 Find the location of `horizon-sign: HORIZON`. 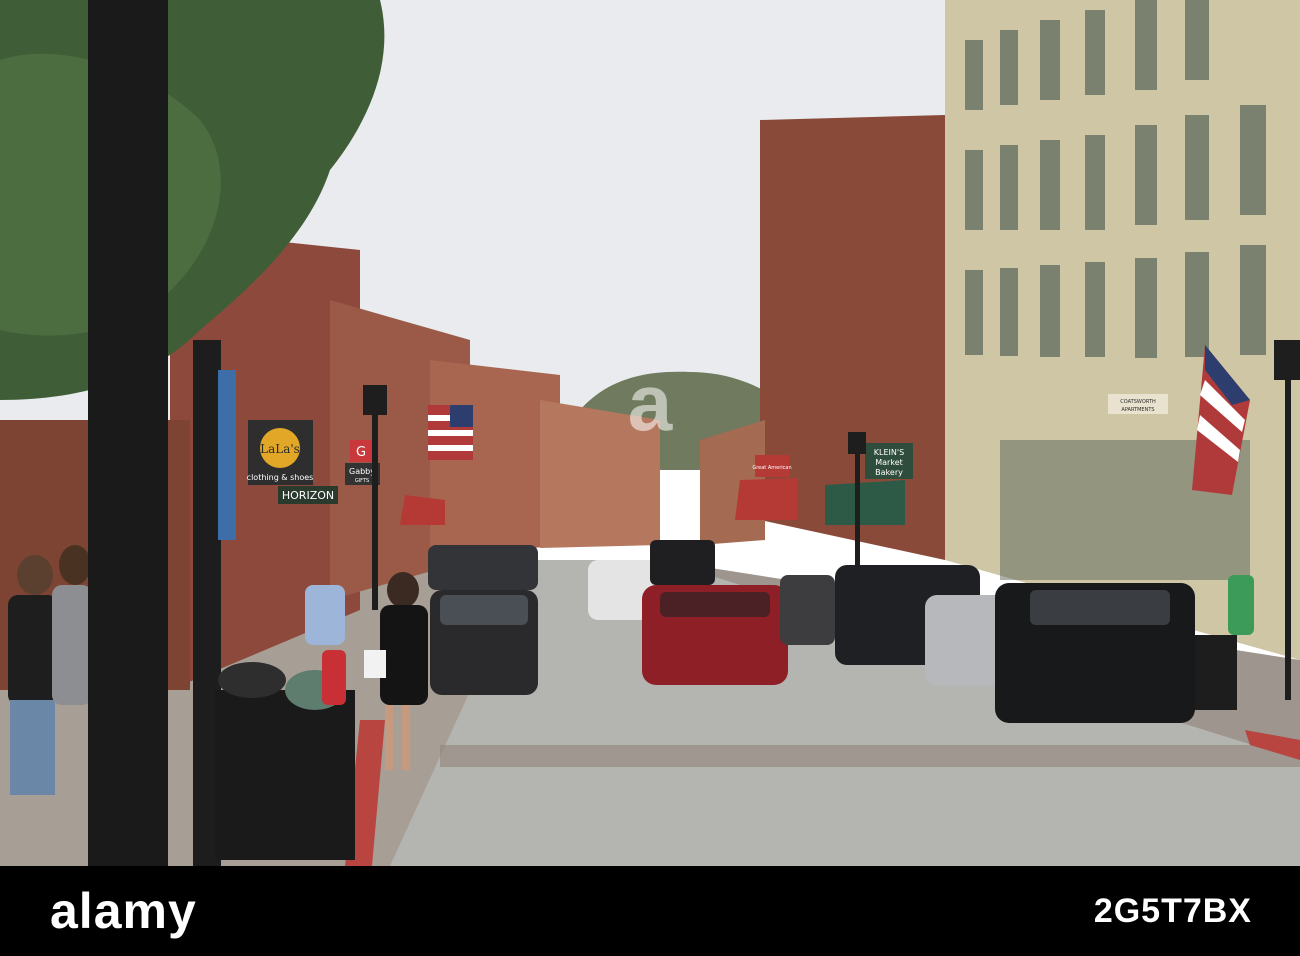

horizon-sign: HORIZON is located at coordinates (308, 495).